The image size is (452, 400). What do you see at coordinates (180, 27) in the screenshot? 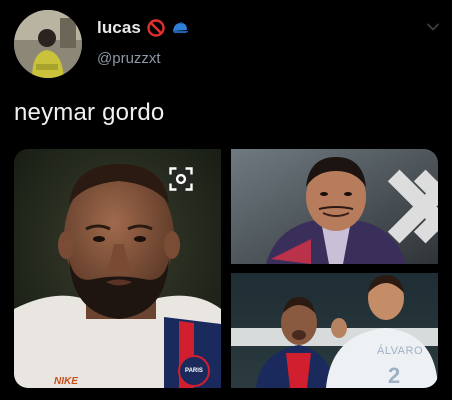
I see `blue-cap-emoji-icon` at bounding box center [180, 27].